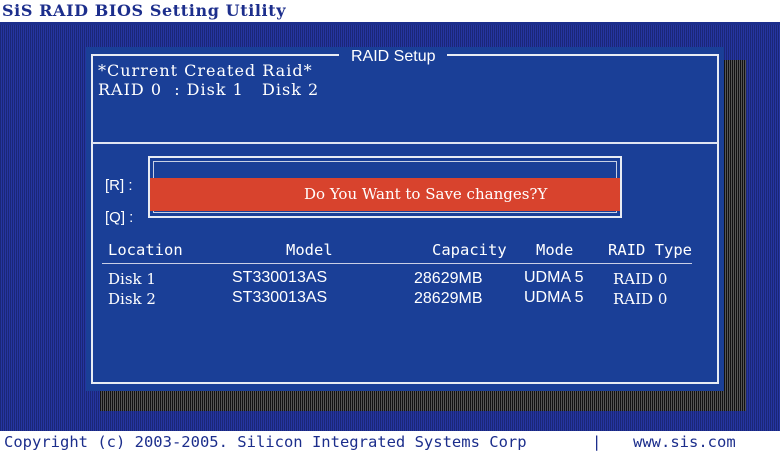 The image size is (780, 454). I want to click on disk-location: Disk 1, so click(132, 279).